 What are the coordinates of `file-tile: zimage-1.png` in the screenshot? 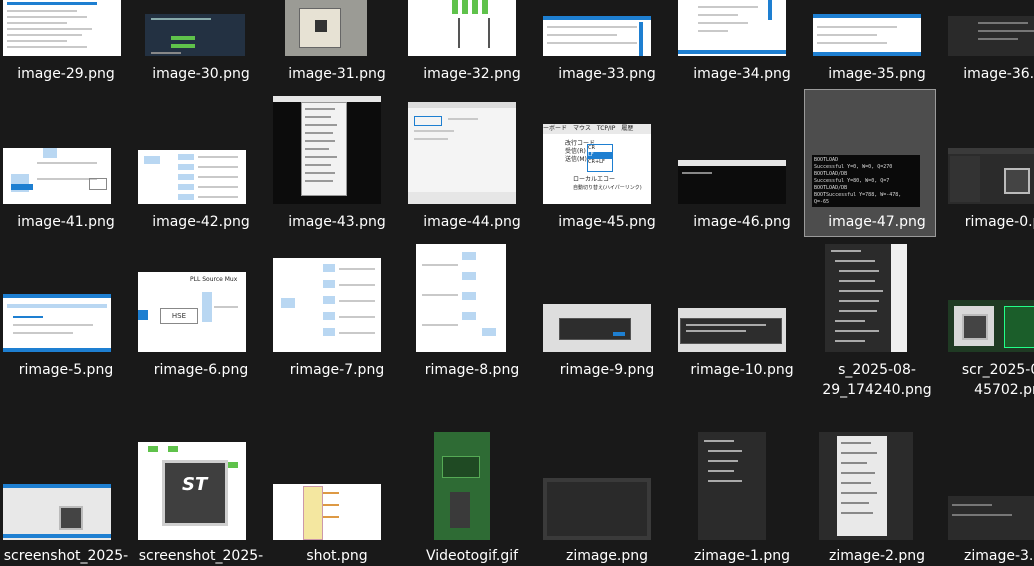 It's located at (752, 489).